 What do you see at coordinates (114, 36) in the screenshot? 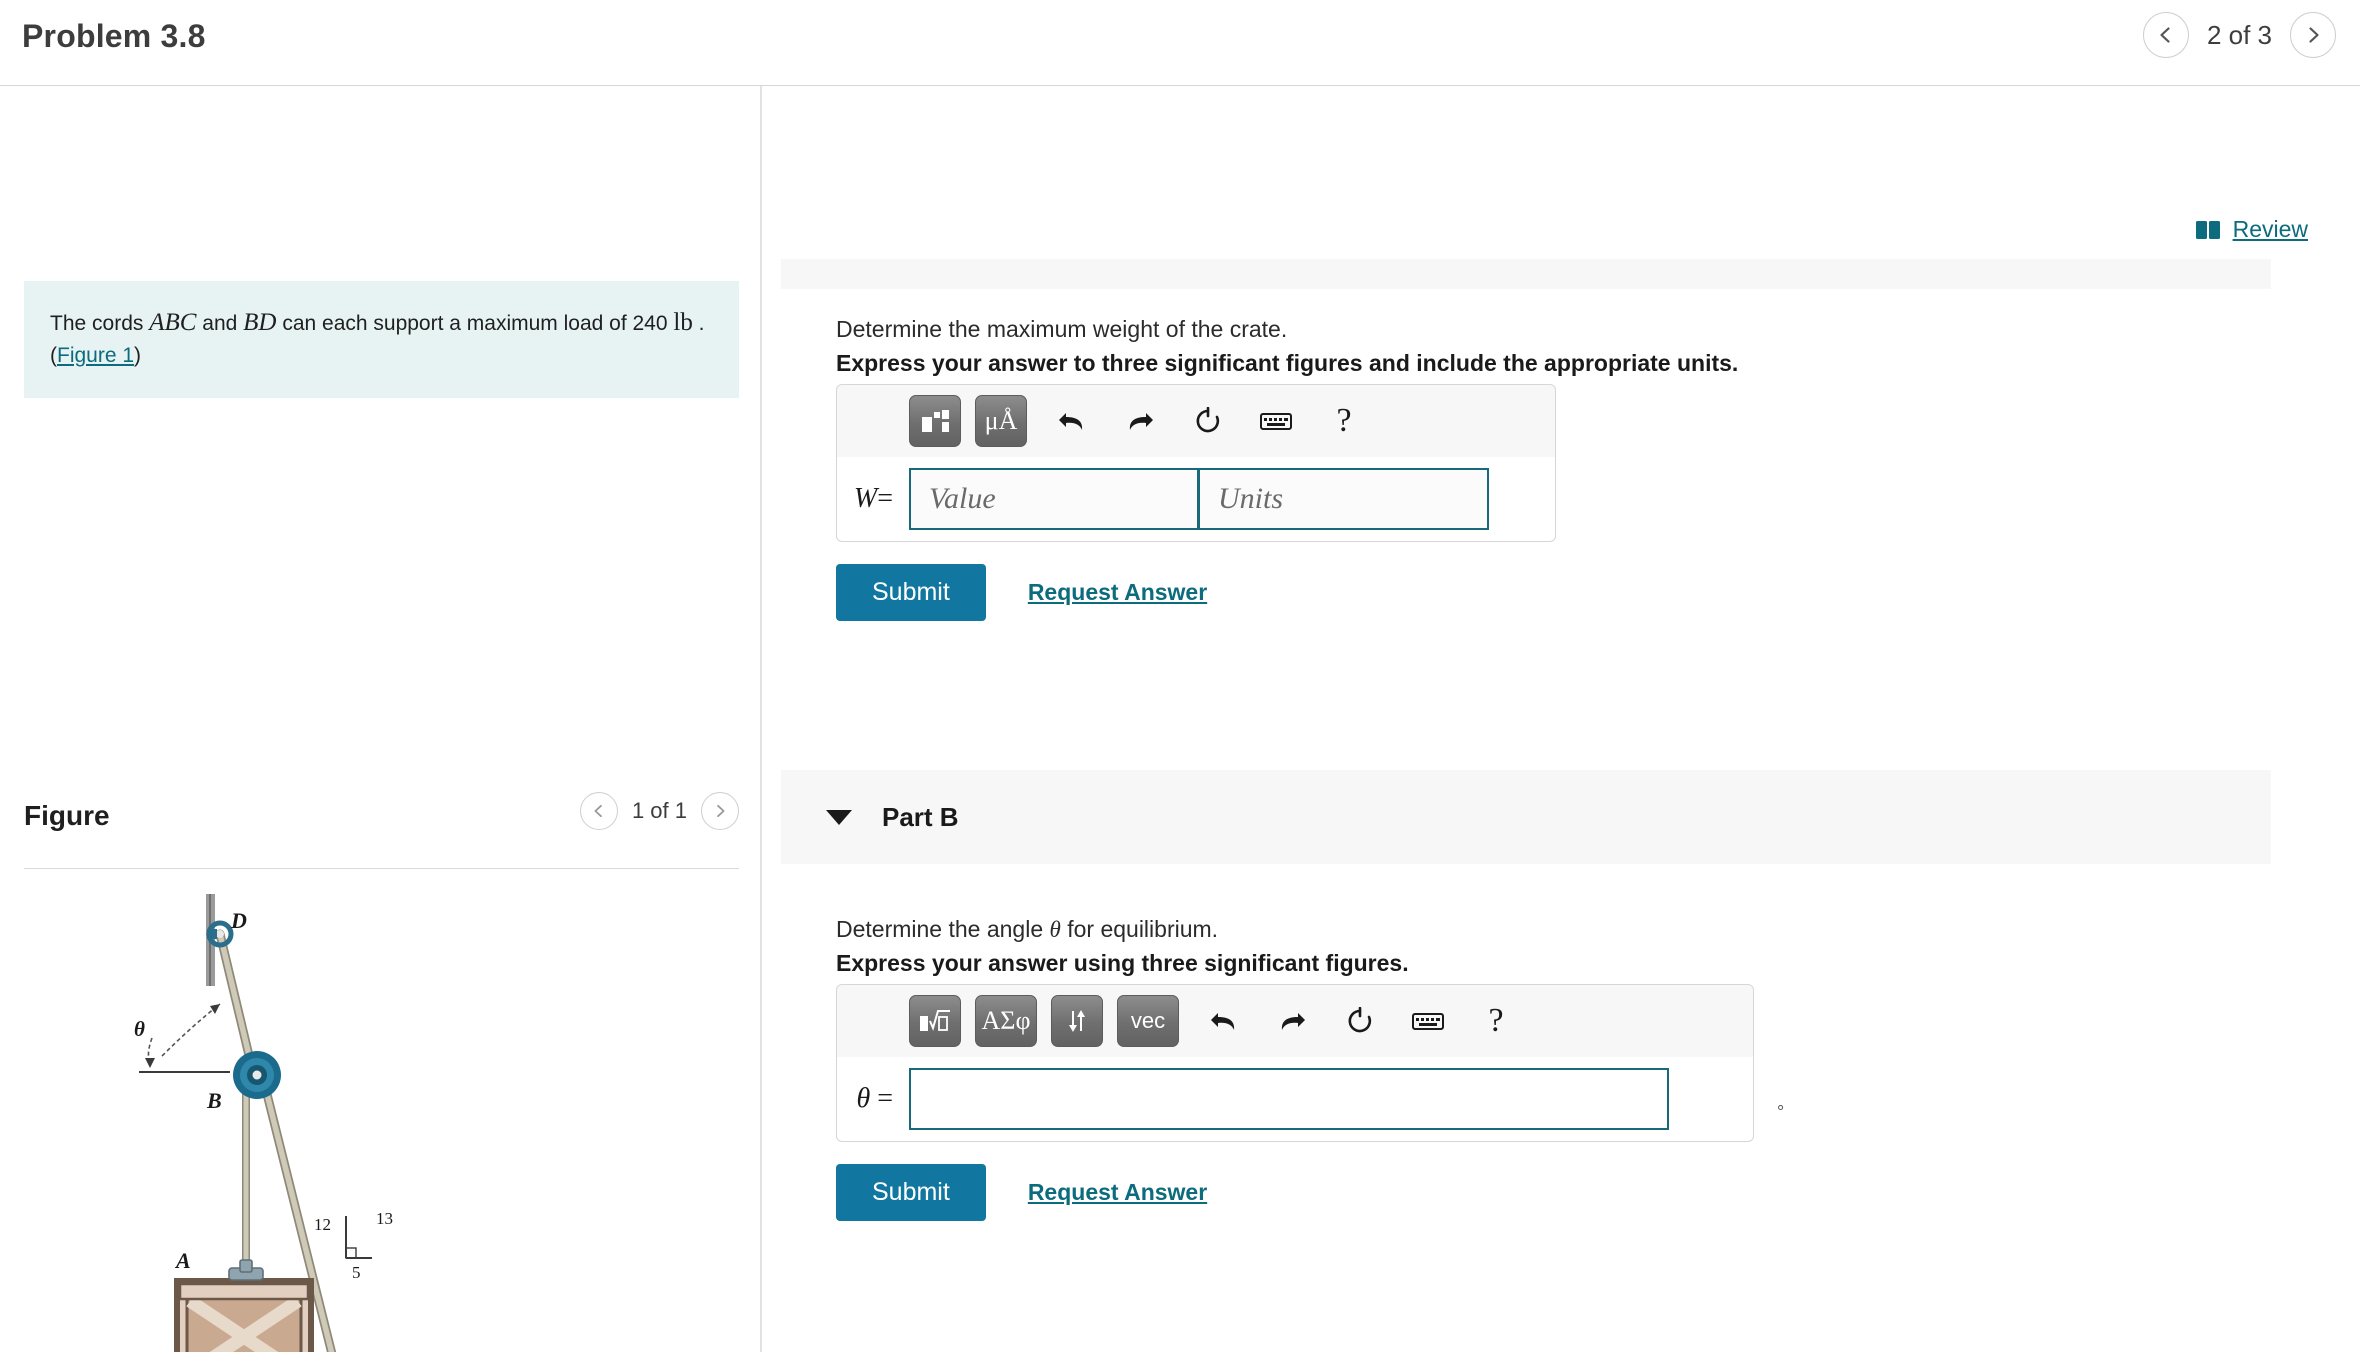
I see `page-title: Problem 3.8` at bounding box center [114, 36].